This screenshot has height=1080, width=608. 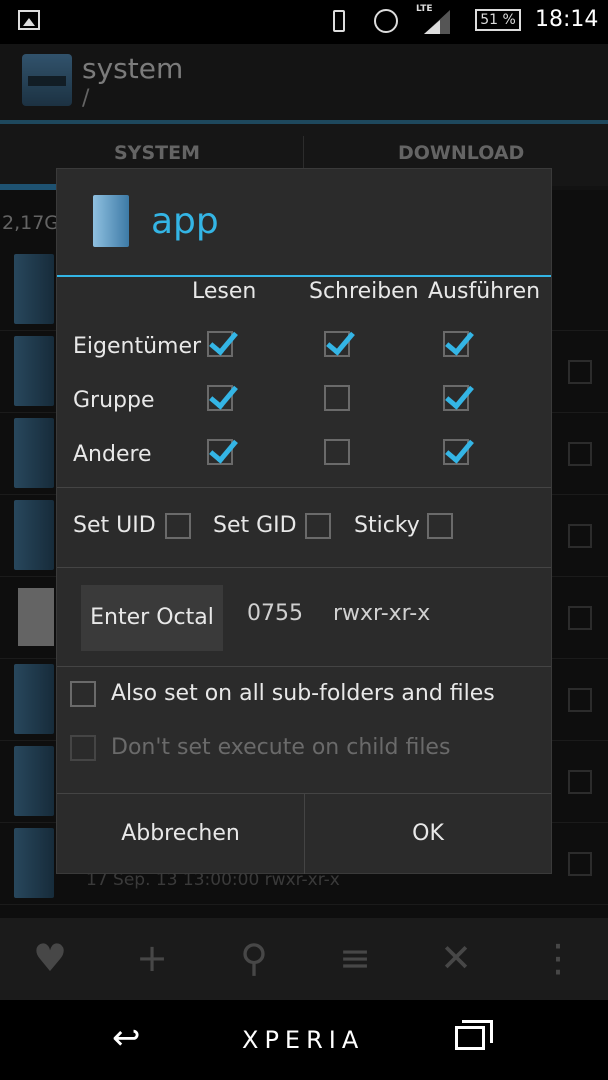 What do you see at coordinates (275, 613) in the screenshot?
I see `octal-value: 0755` at bounding box center [275, 613].